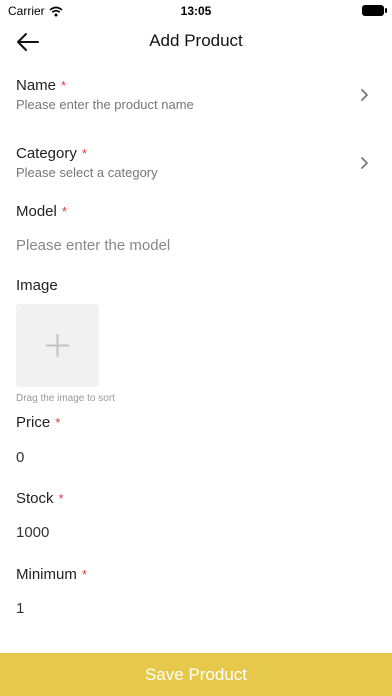 The height and width of the screenshot is (696, 392). Describe the element at coordinates (65, 398) in the screenshot. I see `image-sort-hint: Drag the image to sort` at that location.